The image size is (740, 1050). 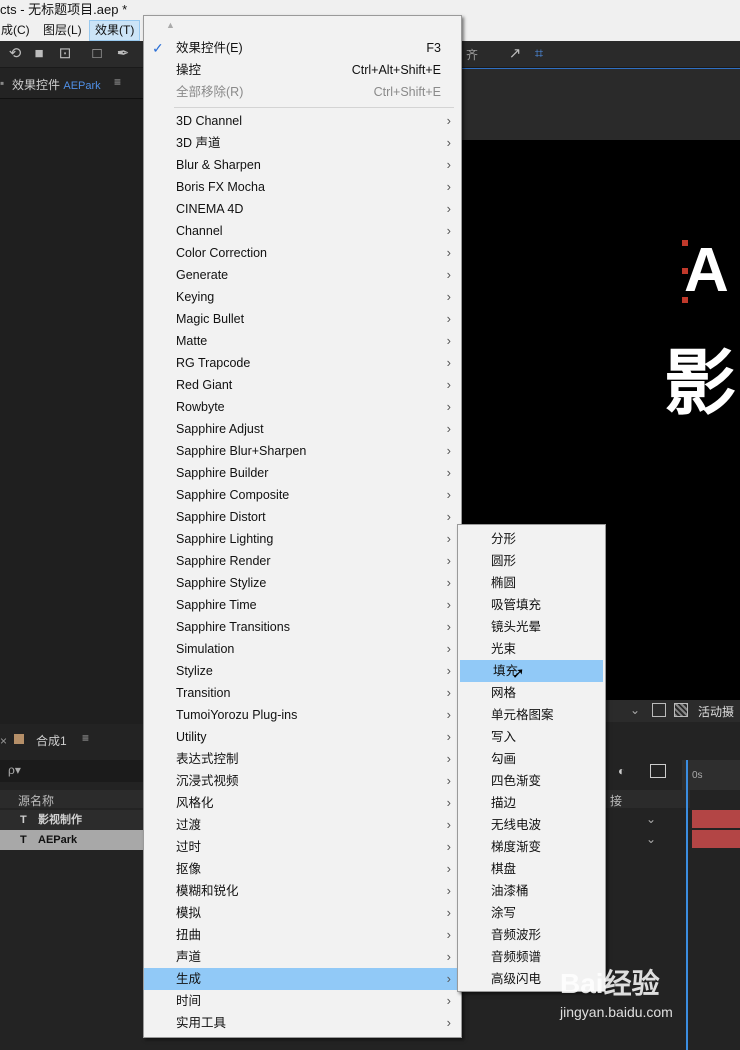 I want to click on panel-menu-icon: ≡, so click(x=117, y=82).